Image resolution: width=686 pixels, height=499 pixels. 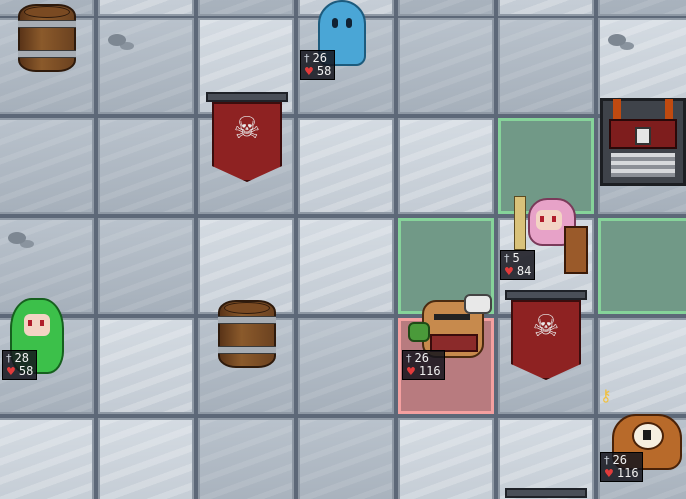 What do you see at coordinates (520, 223) in the screenshot?
I see `staff-icon` at bounding box center [520, 223].